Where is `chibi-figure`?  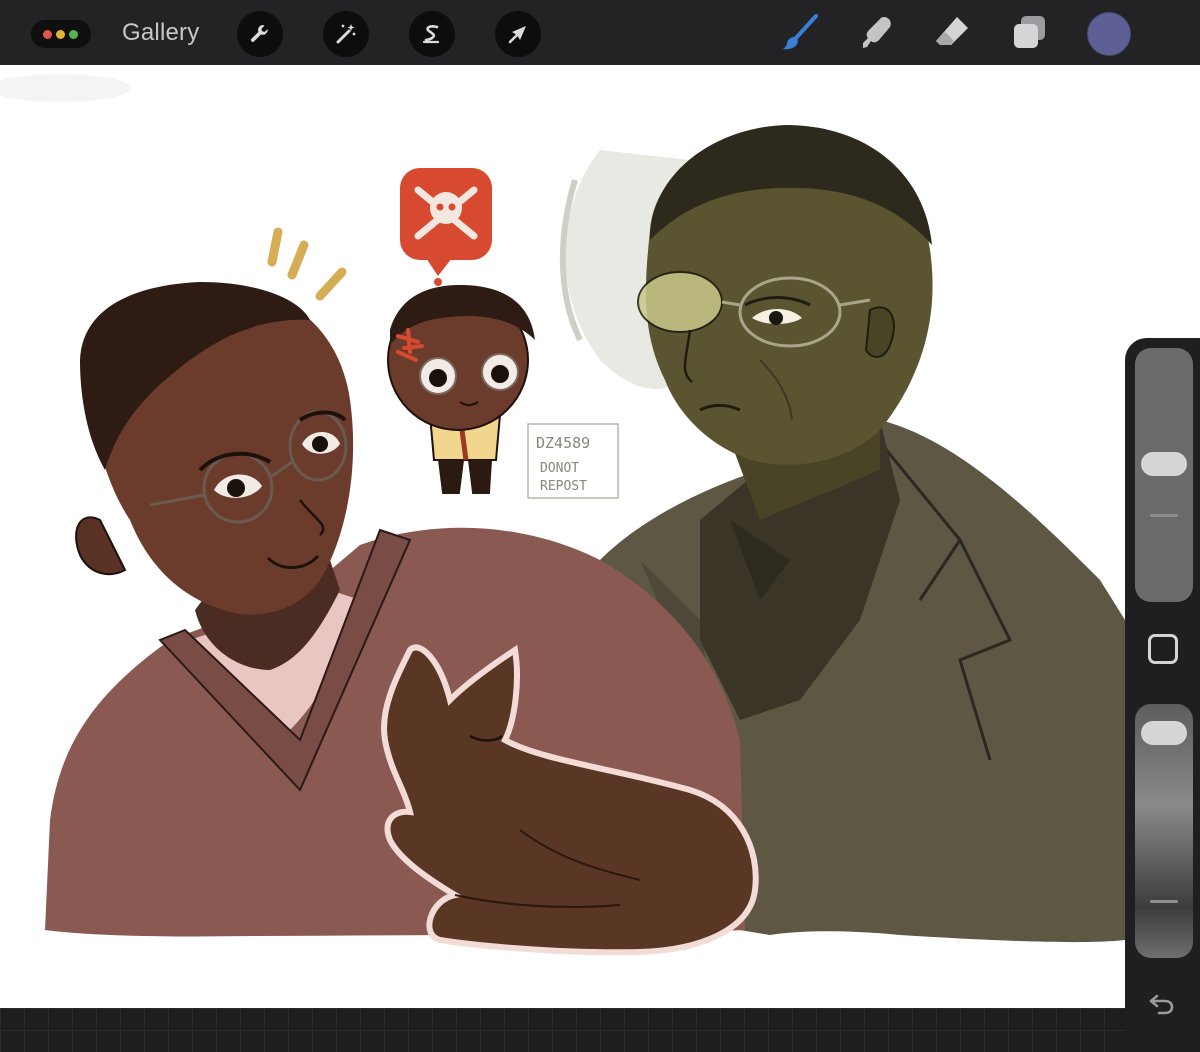
chibi-figure is located at coordinates (461, 331).